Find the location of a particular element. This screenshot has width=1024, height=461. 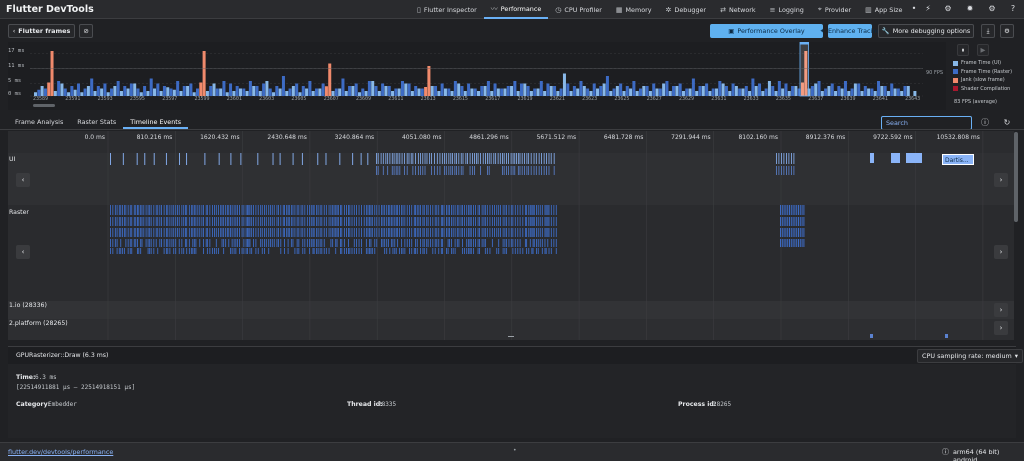

scroll-right-button: › is located at coordinates (1001, 310).